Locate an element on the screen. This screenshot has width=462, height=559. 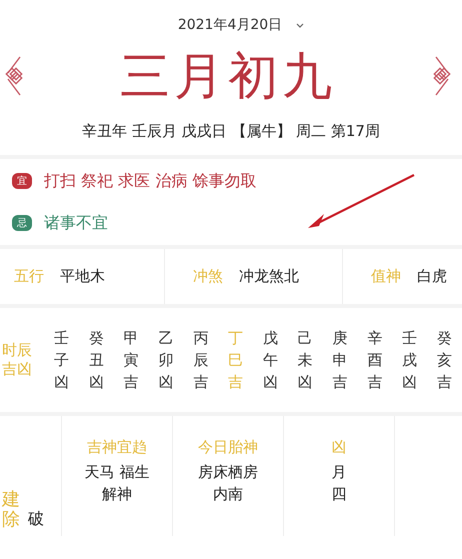
activity-list: 诸事不宜 is located at coordinates (76, 223).